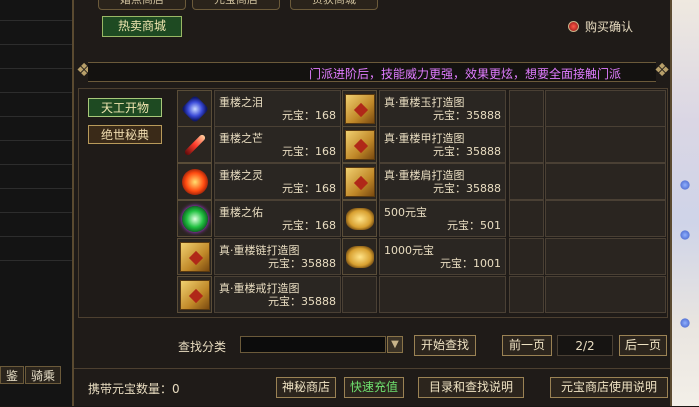  I want to click on notice-banner: 门派进阶后，技能威力更强，效果更炫，想要全面接触门派, so click(372, 72).